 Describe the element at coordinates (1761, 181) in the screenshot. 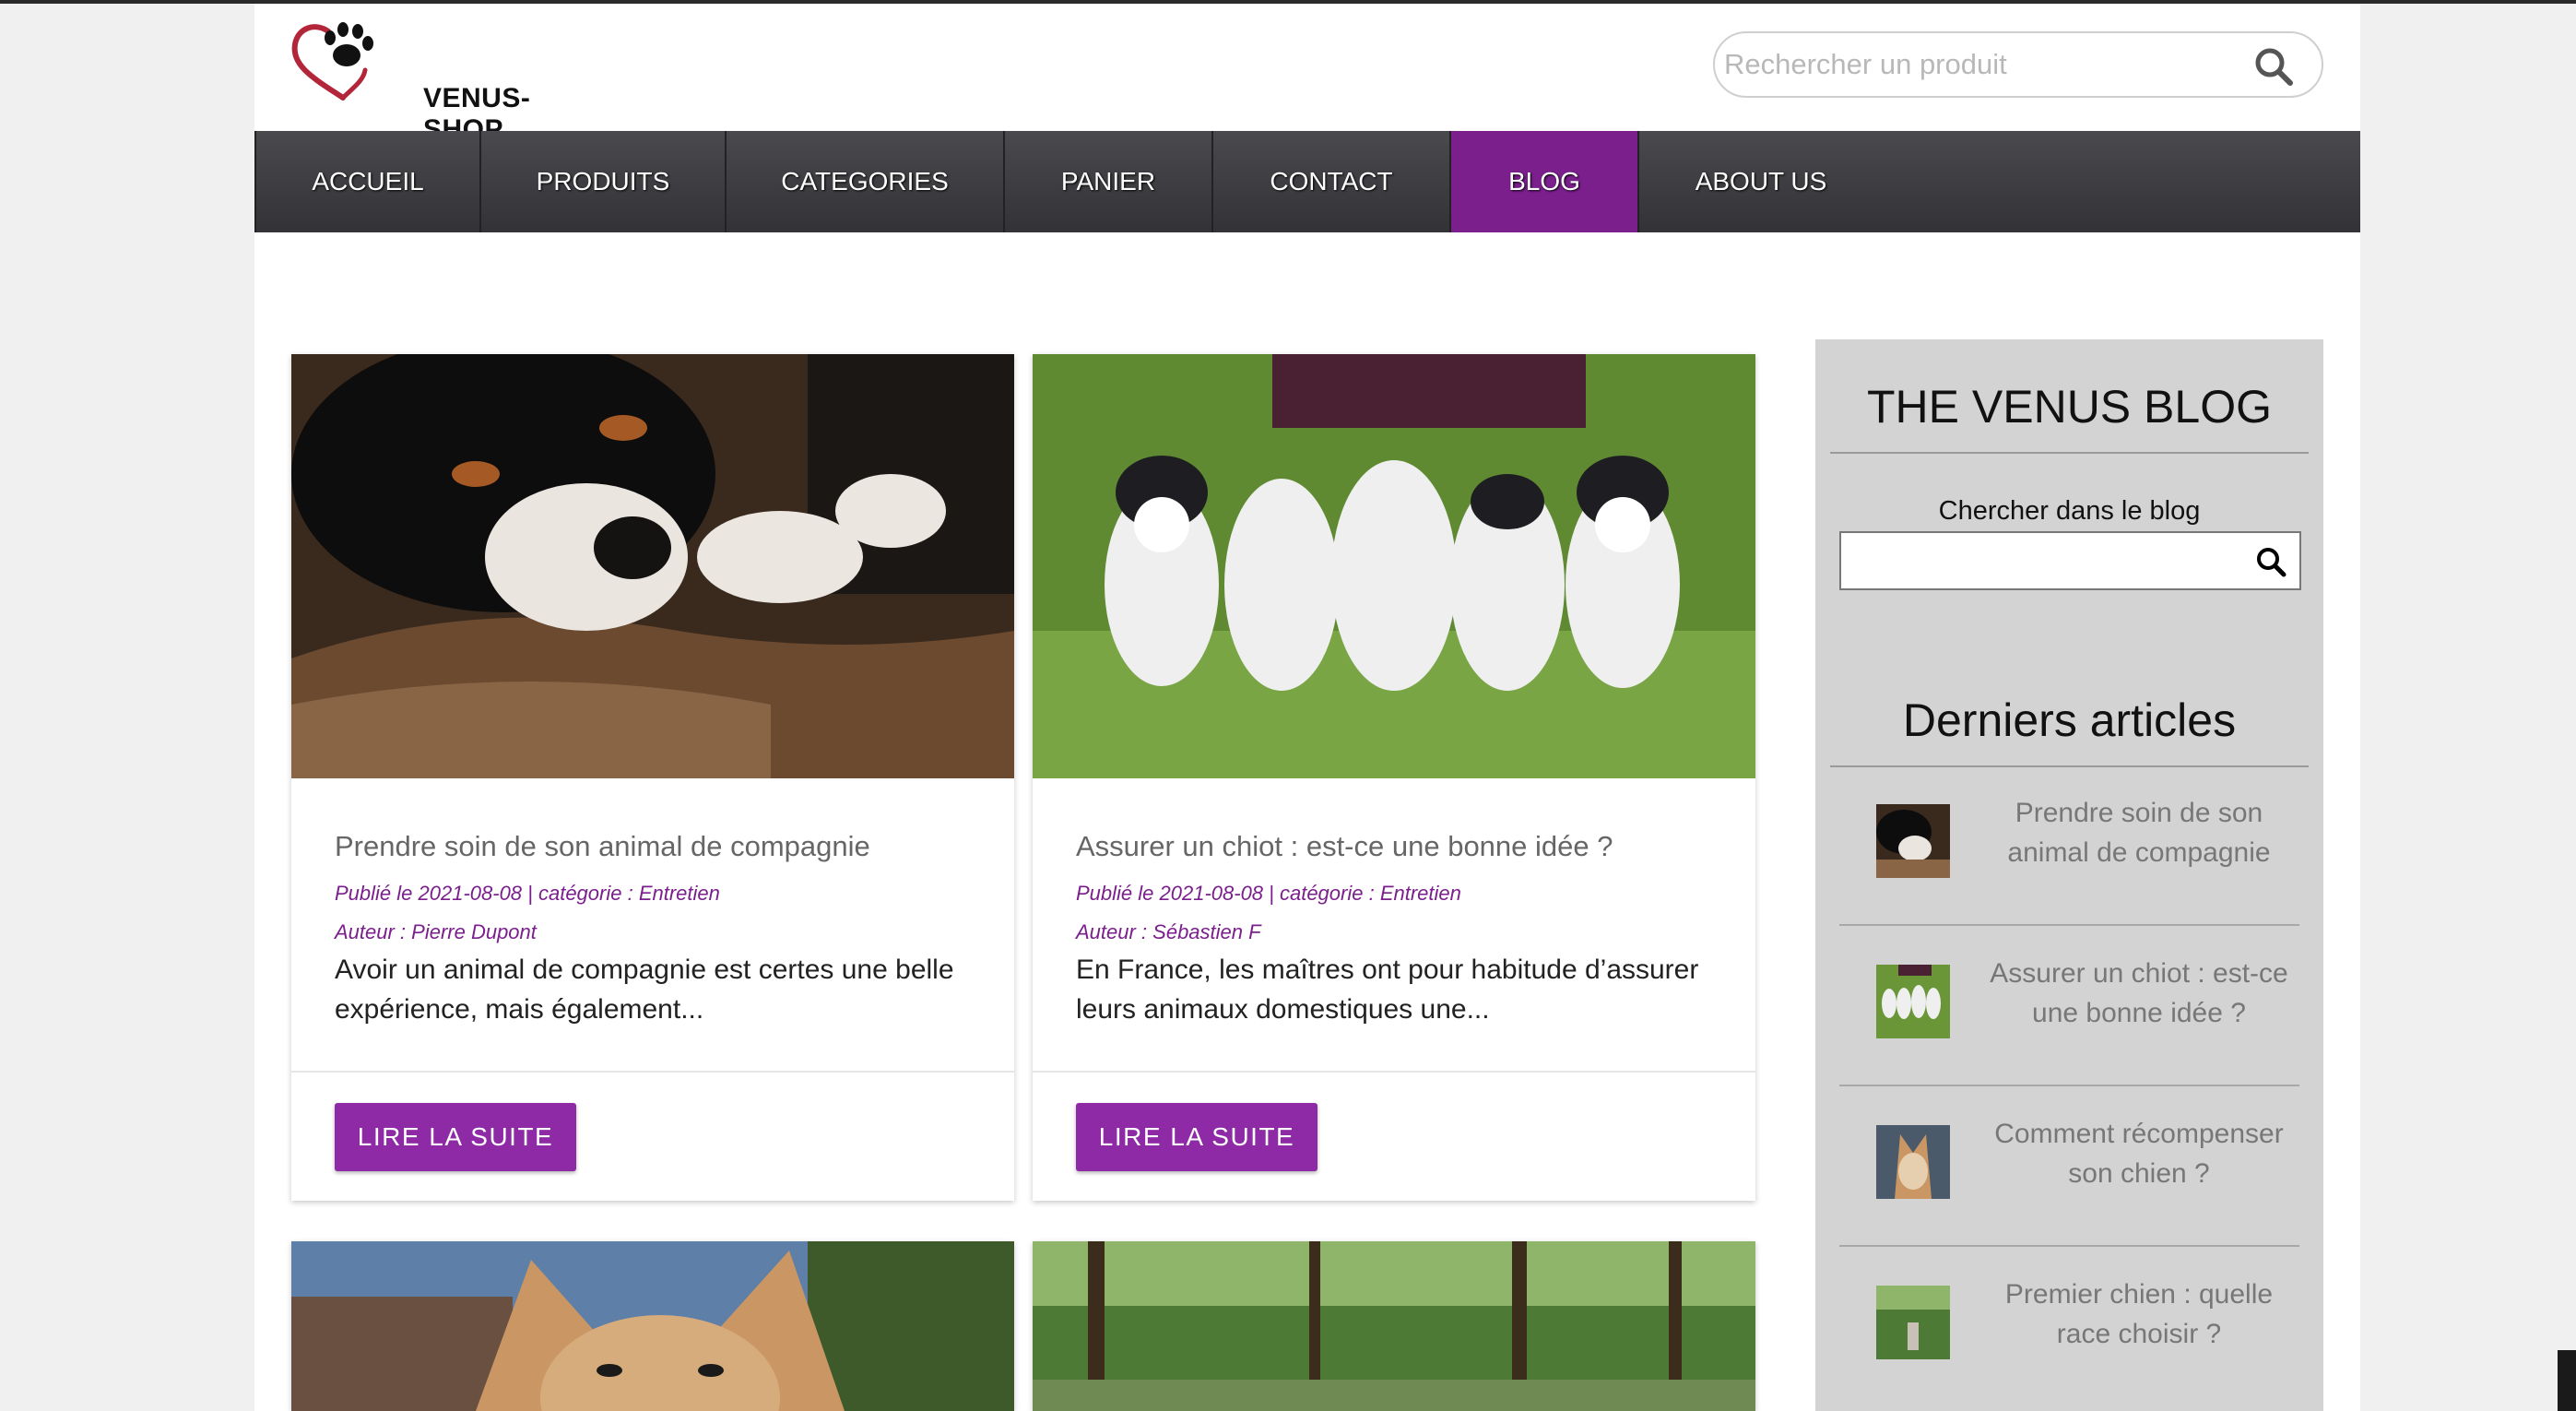

I see `nav-item-about-us: ABOUT US` at that location.